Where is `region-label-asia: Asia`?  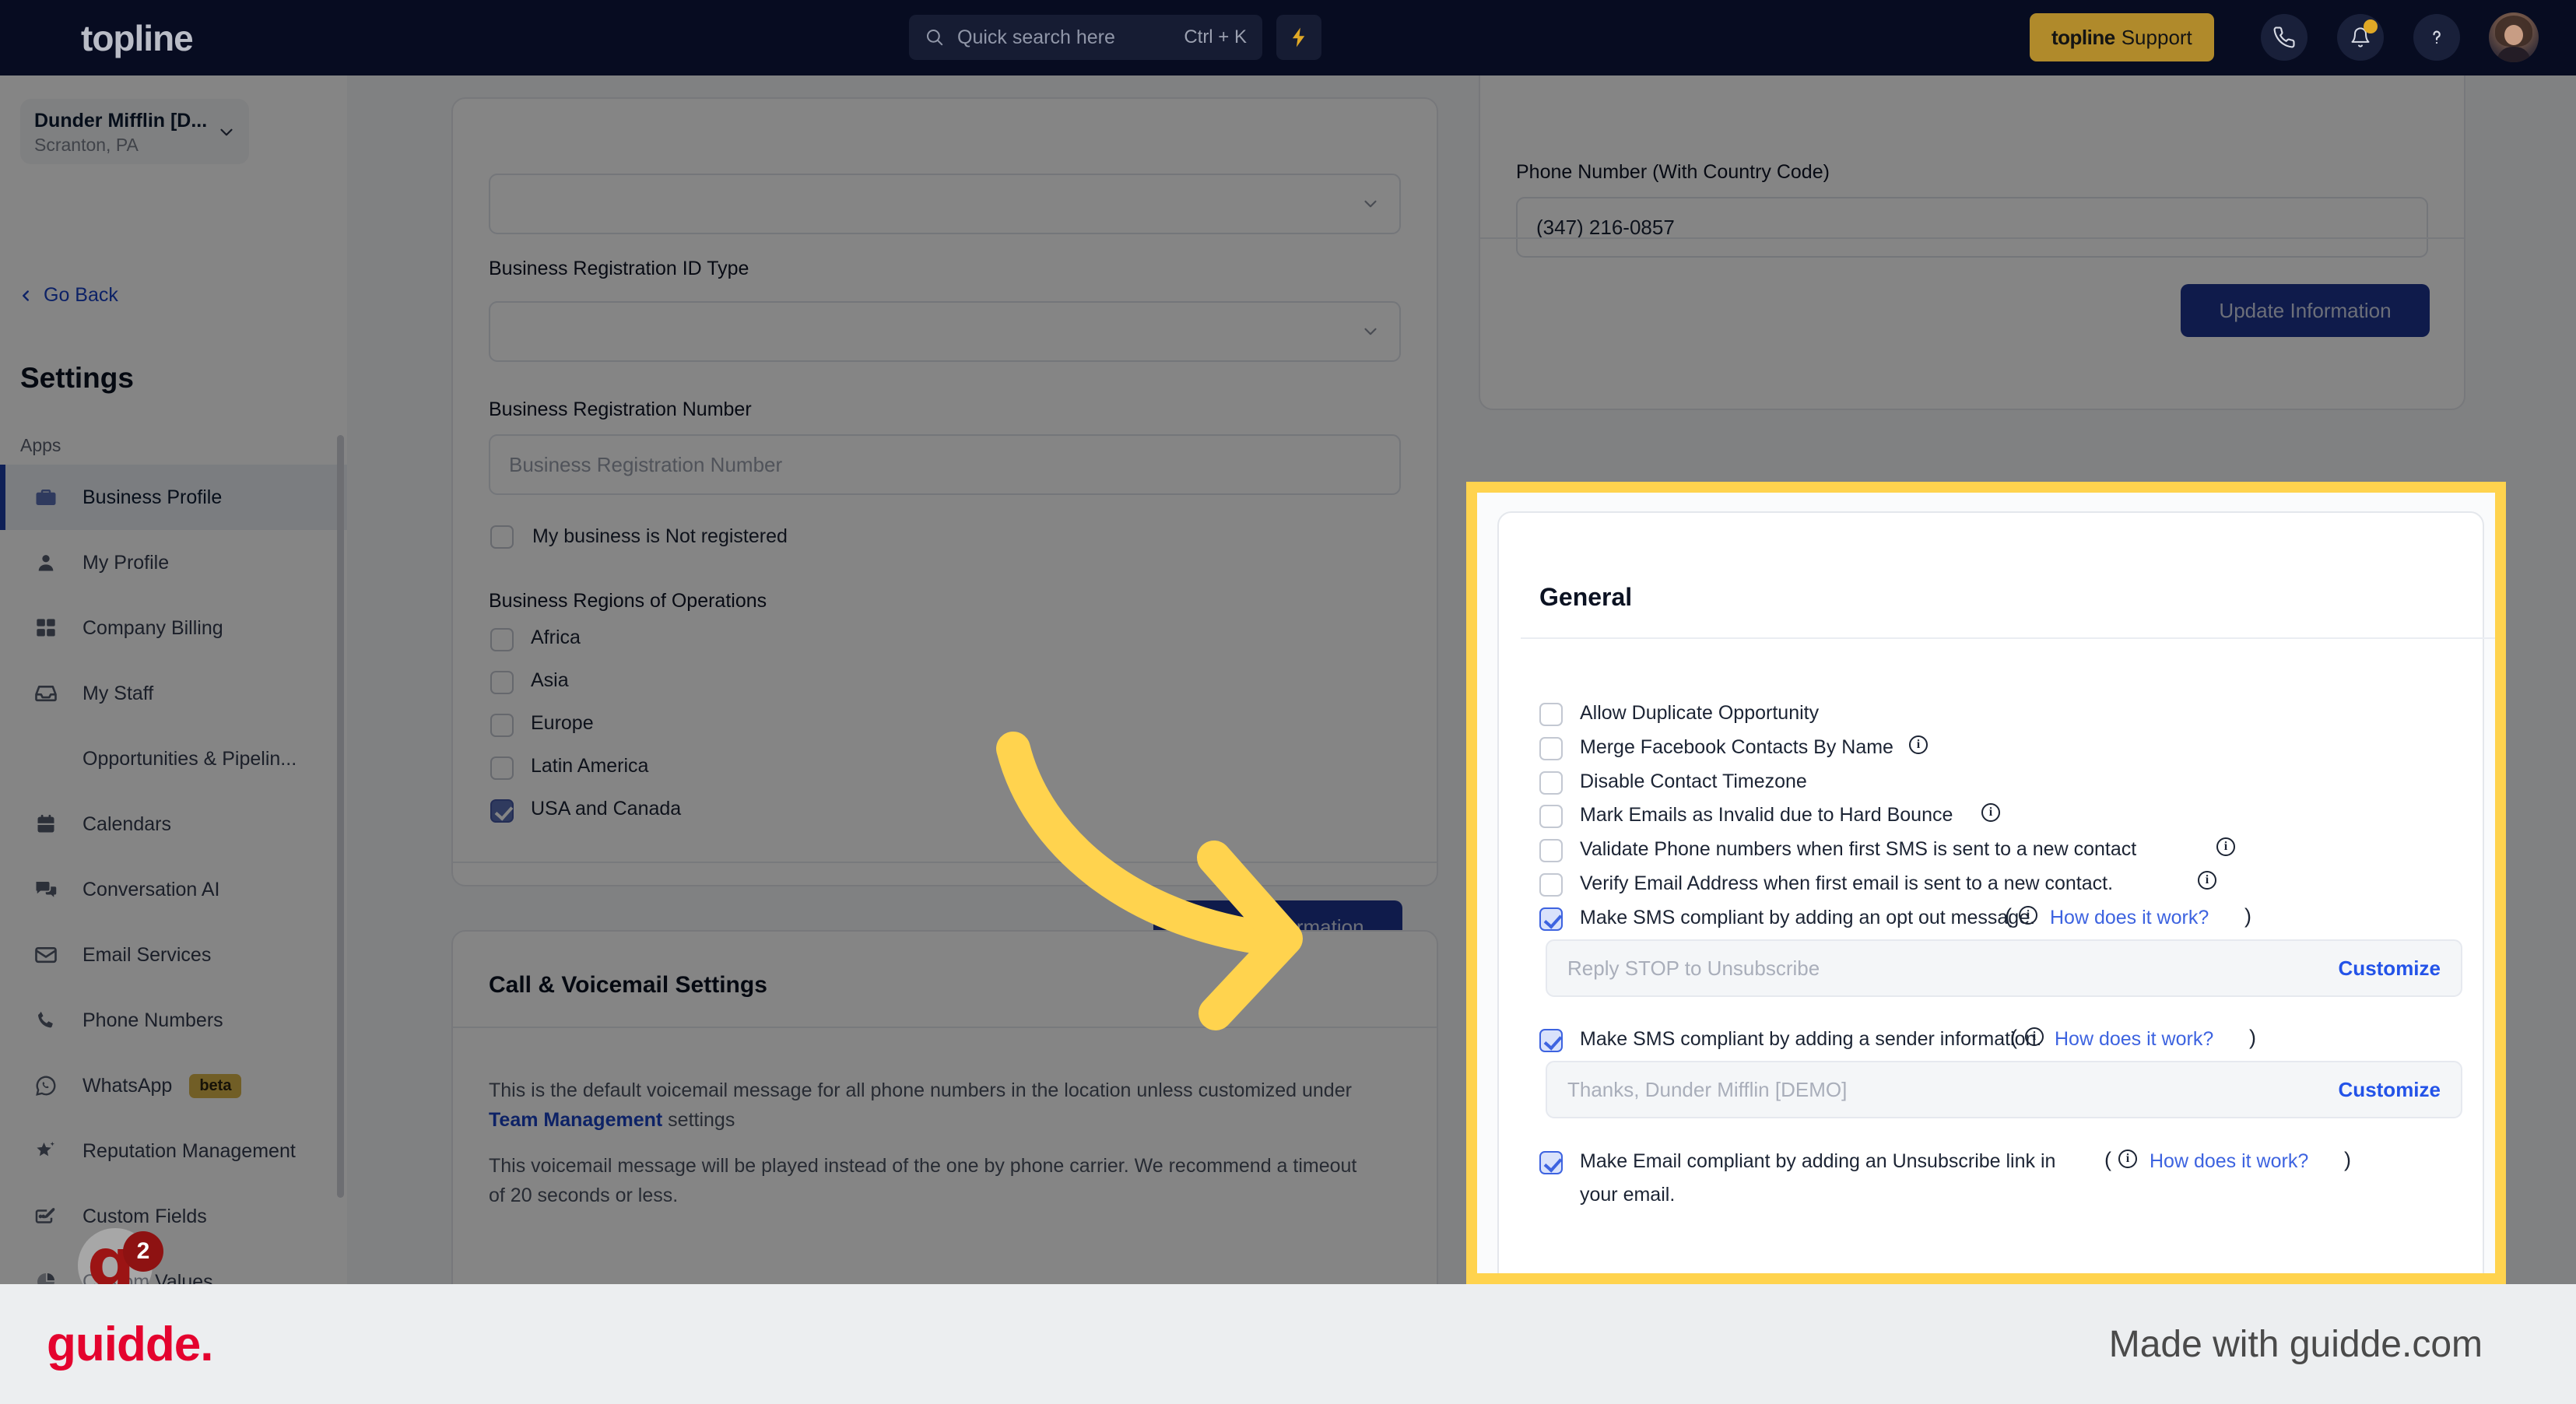
region-label-asia: Asia is located at coordinates (550, 680).